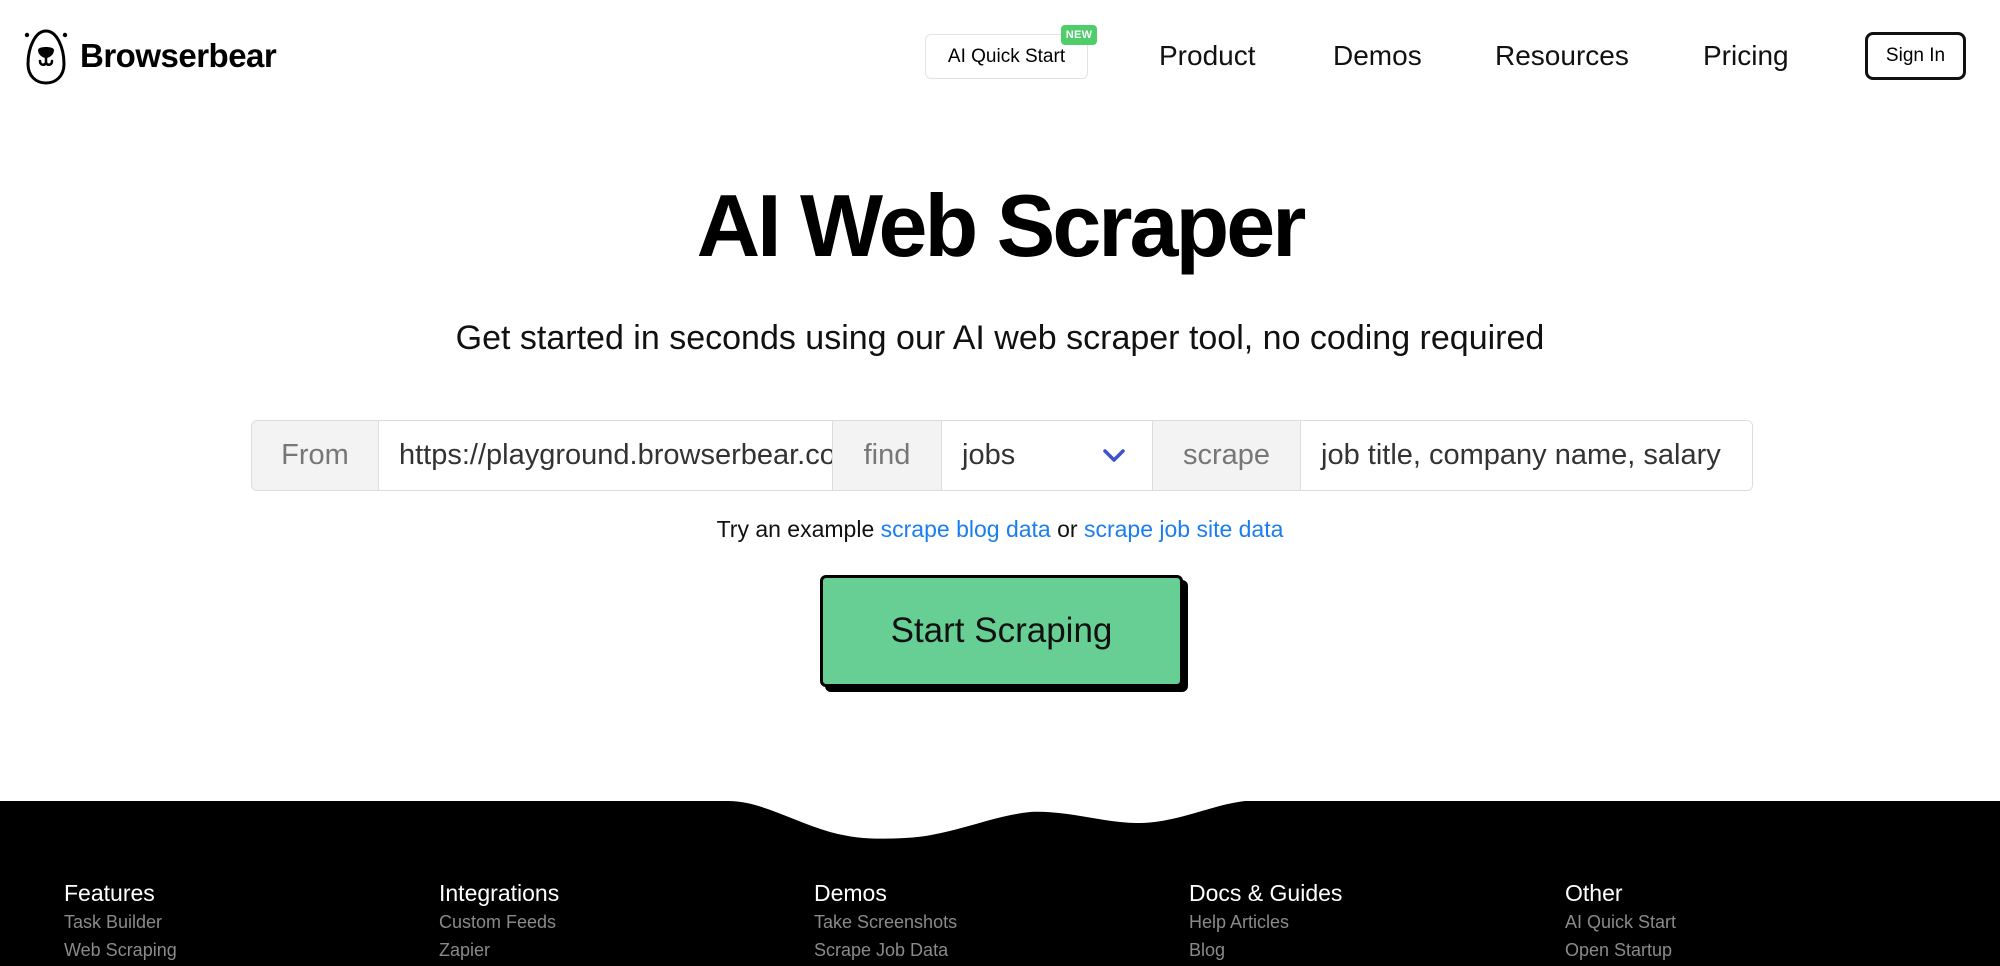 The width and height of the screenshot is (2000, 966). What do you see at coordinates (499, 950) in the screenshot?
I see `footer-link-zapier: Zapier` at bounding box center [499, 950].